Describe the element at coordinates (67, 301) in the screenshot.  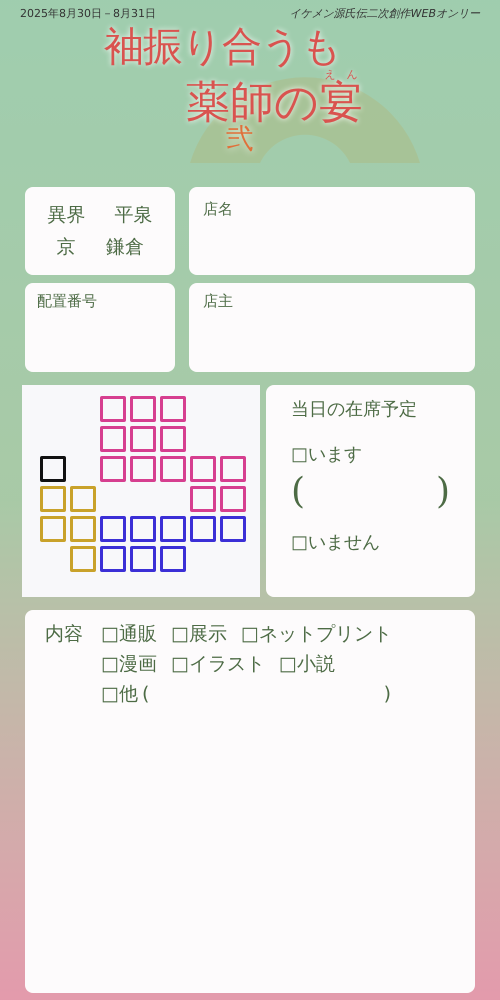
I see `field-label: 配置番号` at that location.